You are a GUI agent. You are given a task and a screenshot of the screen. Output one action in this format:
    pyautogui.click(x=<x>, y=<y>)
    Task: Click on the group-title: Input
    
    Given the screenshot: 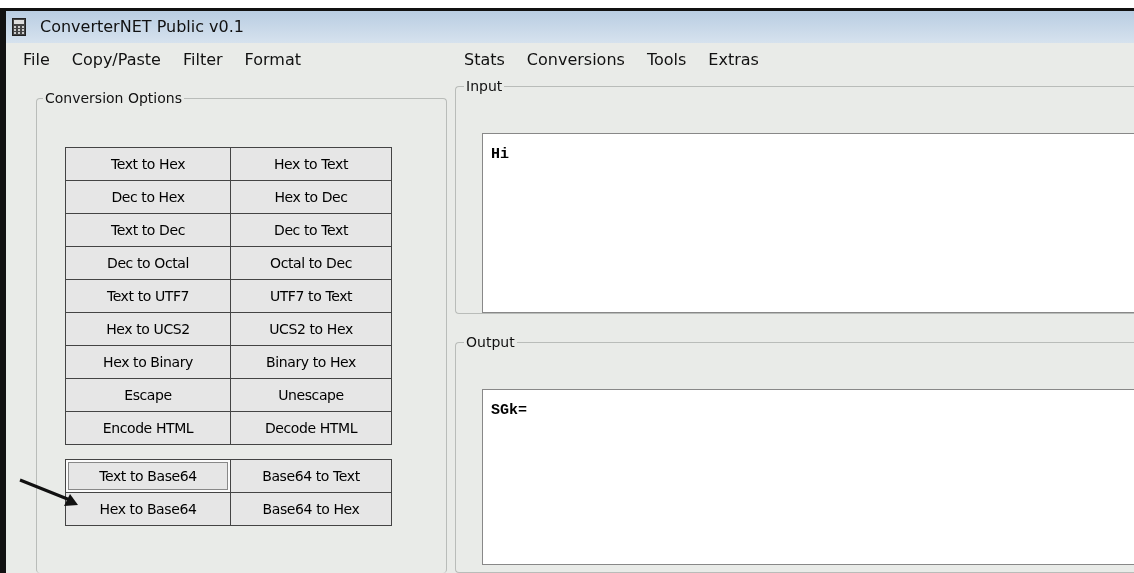 What is the action you would take?
    pyautogui.click(x=484, y=86)
    